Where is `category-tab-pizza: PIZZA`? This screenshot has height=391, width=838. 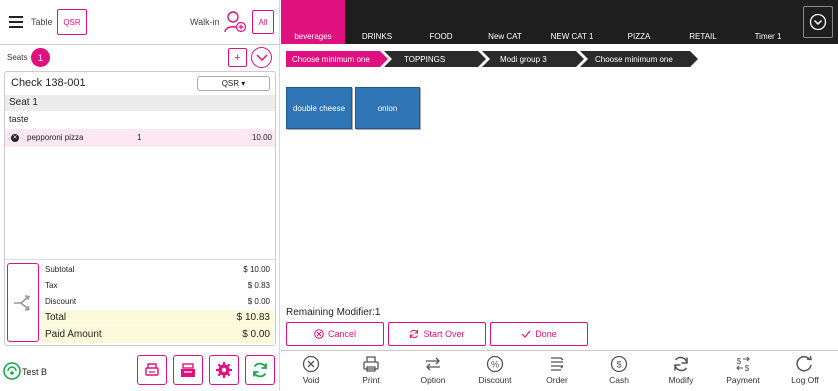
category-tab-pizza: PIZZA is located at coordinates (639, 22).